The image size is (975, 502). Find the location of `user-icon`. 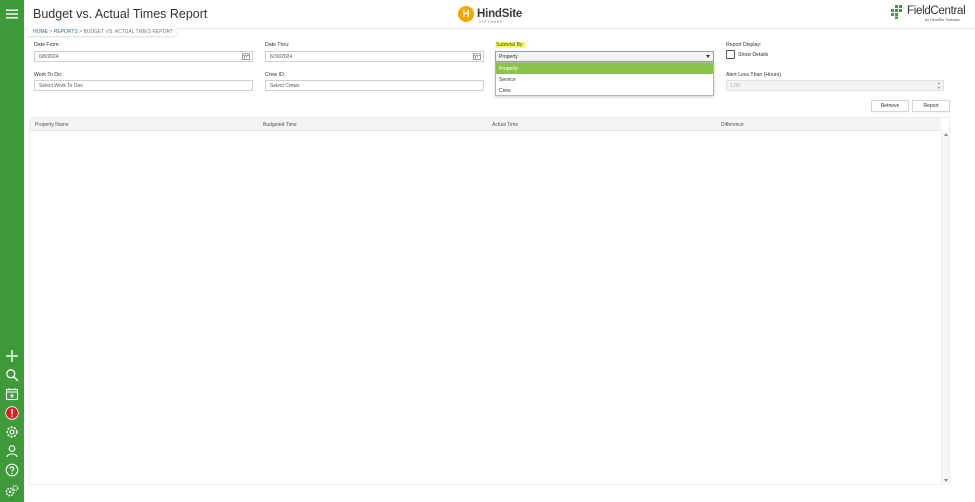

user-icon is located at coordinates (12, 451).